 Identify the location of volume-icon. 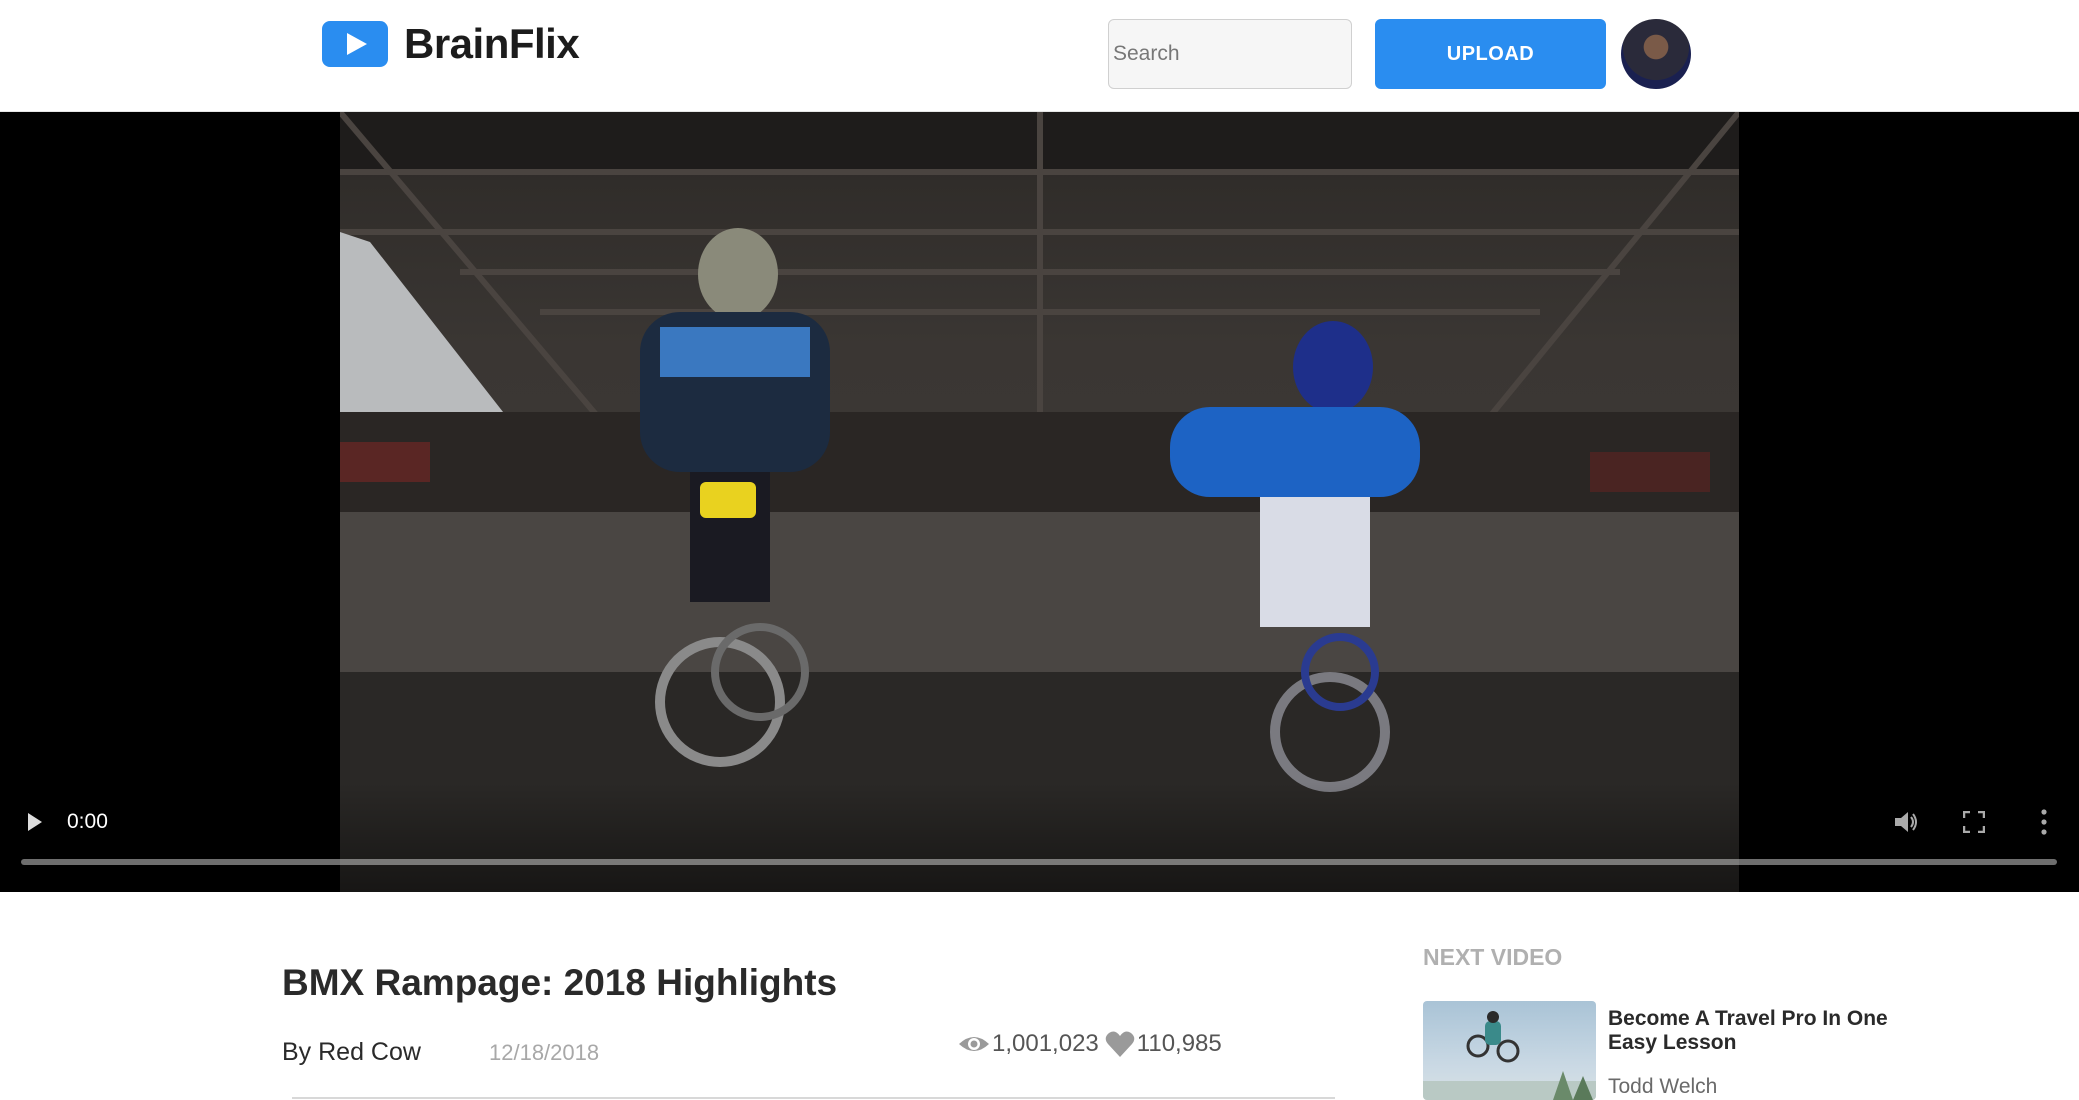
(1906, 822).